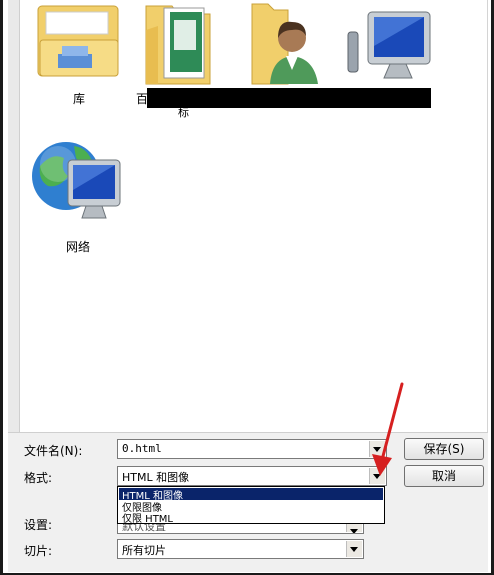 The height and width of the screenshot is (575, 494). Describe the element at coordinates (178, 43) in the screenshot. I see `spreadsheet-folder-icon` at that location.